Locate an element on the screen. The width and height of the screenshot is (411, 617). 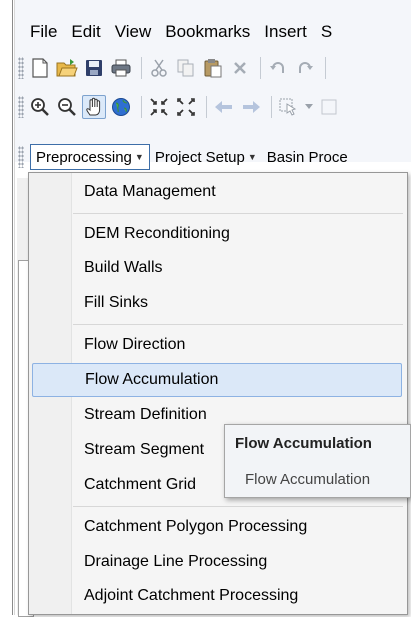
menu-item-flow-accumulation: Flow Accumulation is located at coordinates (217, 380).